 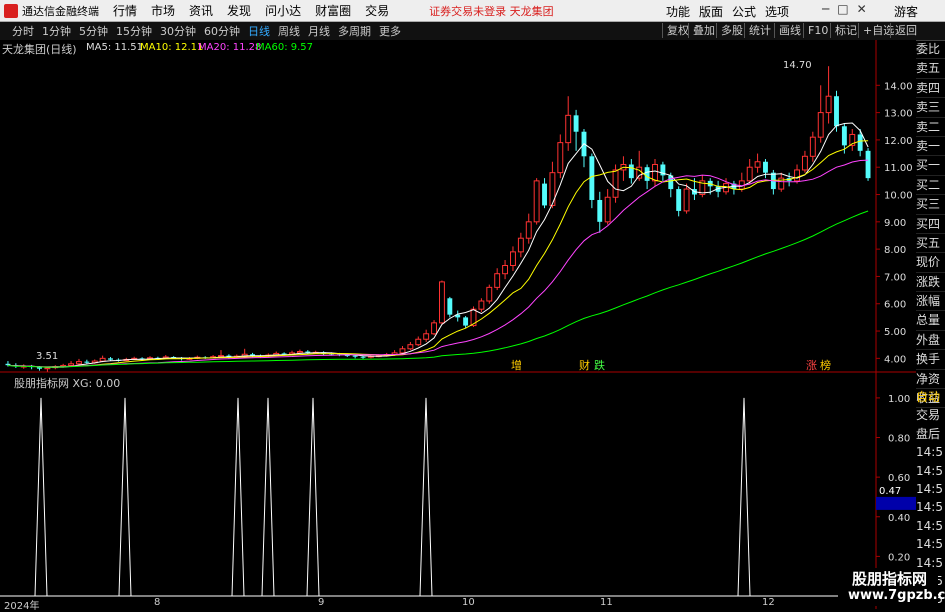 I want to click on tick-item-1: 交易, so click(x=928, y=415).